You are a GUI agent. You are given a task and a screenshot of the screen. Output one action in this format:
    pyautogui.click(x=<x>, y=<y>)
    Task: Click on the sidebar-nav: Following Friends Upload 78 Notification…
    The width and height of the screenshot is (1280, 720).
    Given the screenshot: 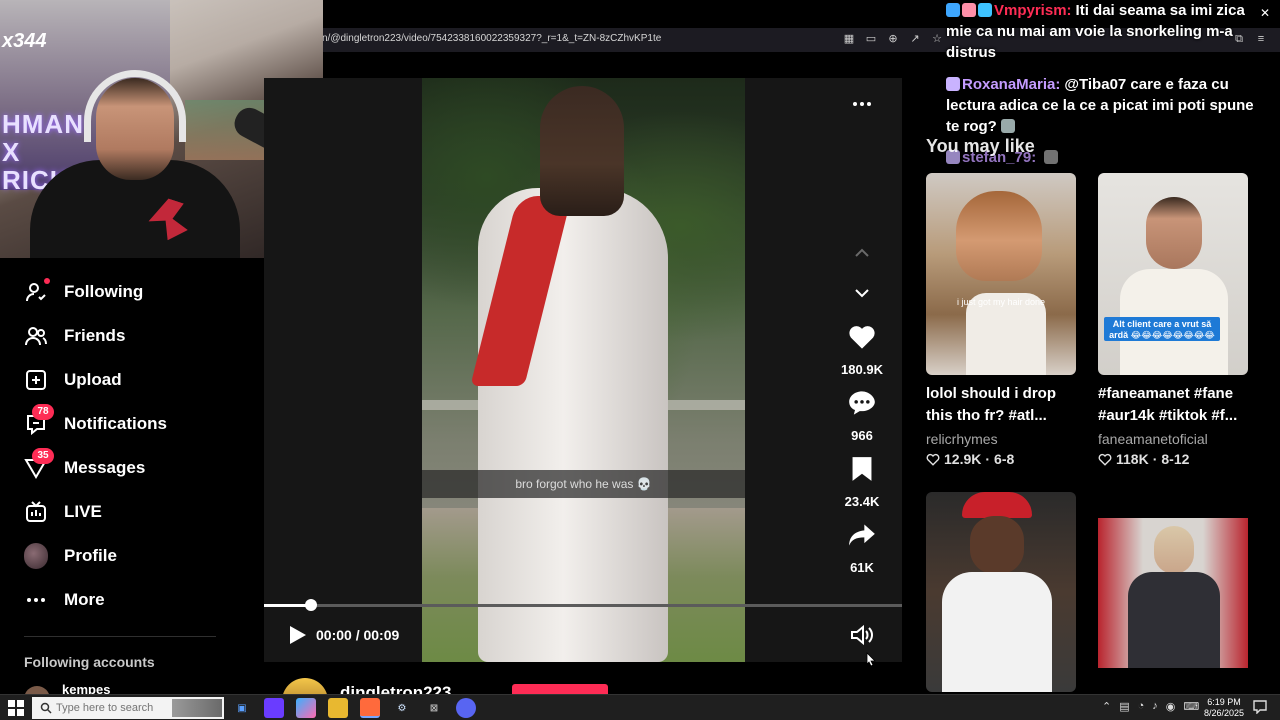 What is the action you would take?
    pyautogui.click(x=131, y=482)
    